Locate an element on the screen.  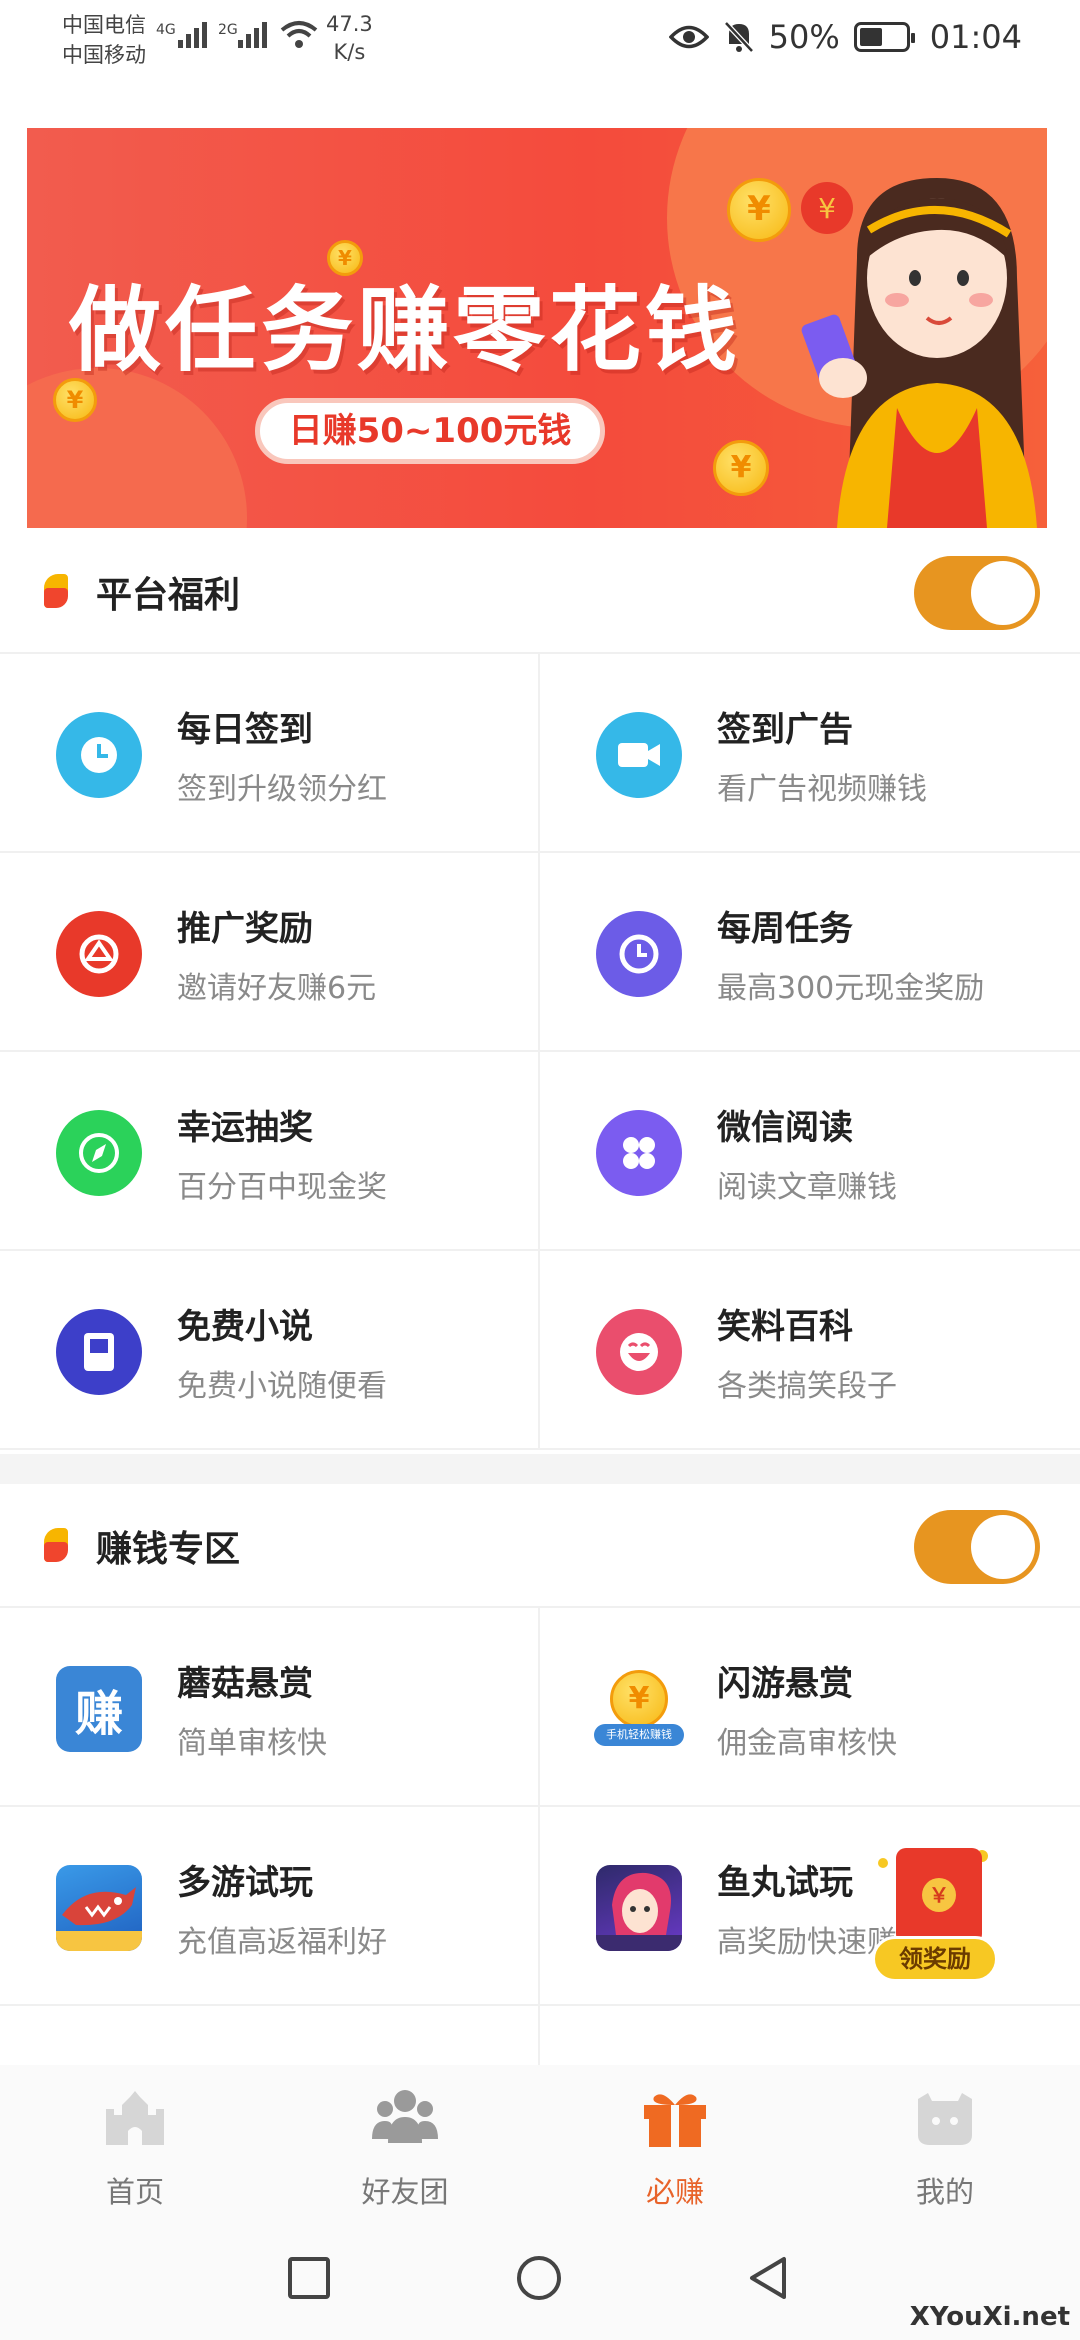
grid-row: 幸运抽奖 百分百中现金奖 微信阅读 阅读文章赚钱 is located at coordinates (540, 1151).